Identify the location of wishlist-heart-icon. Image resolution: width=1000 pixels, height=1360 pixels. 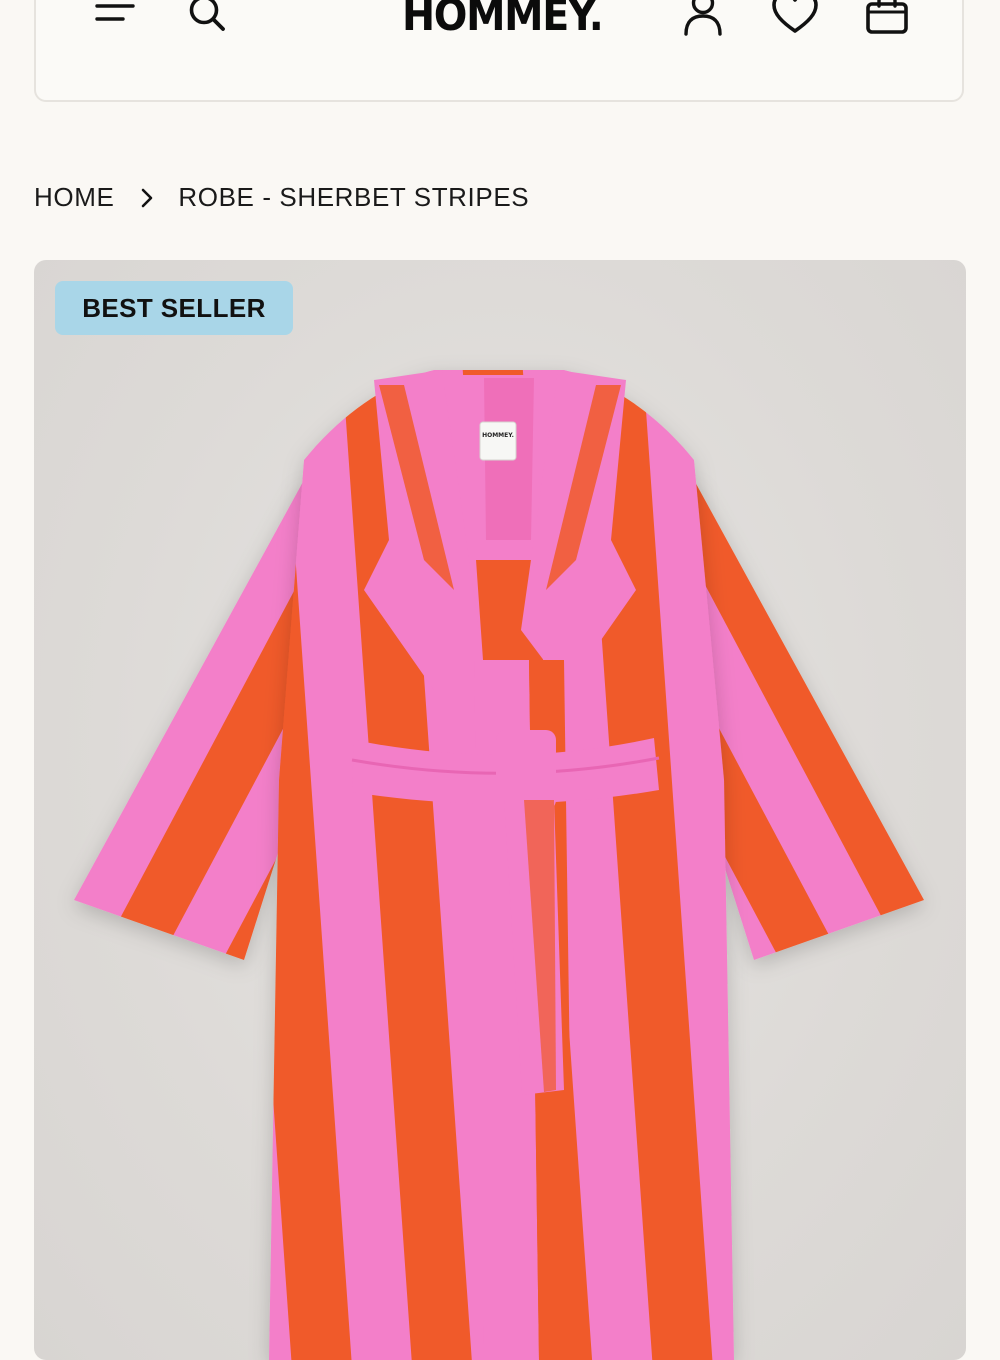
(795, 16).